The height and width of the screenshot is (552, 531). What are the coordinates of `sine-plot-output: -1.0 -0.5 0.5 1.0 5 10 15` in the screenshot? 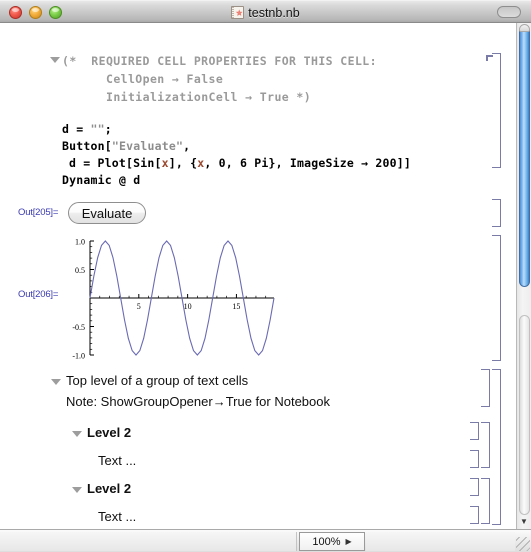 It's located at (169, 298).